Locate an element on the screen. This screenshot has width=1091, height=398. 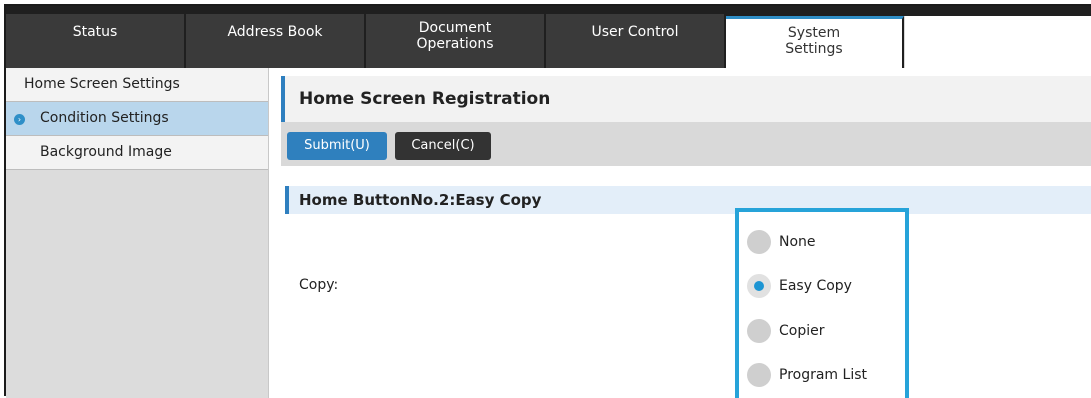
radio-label: Easy Copy is located at coordinates (815, 286).